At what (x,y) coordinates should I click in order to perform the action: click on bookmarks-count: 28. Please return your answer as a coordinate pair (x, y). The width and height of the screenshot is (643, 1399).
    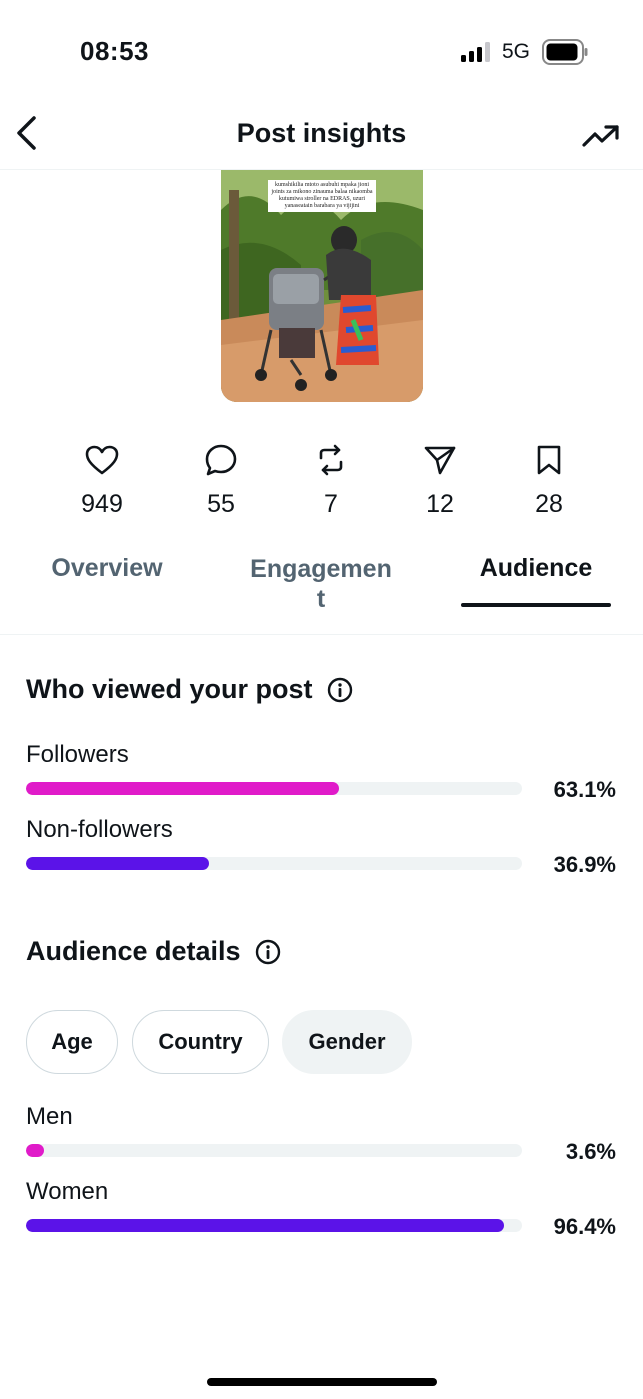
    Looking at the image, I should click on (549, 504).